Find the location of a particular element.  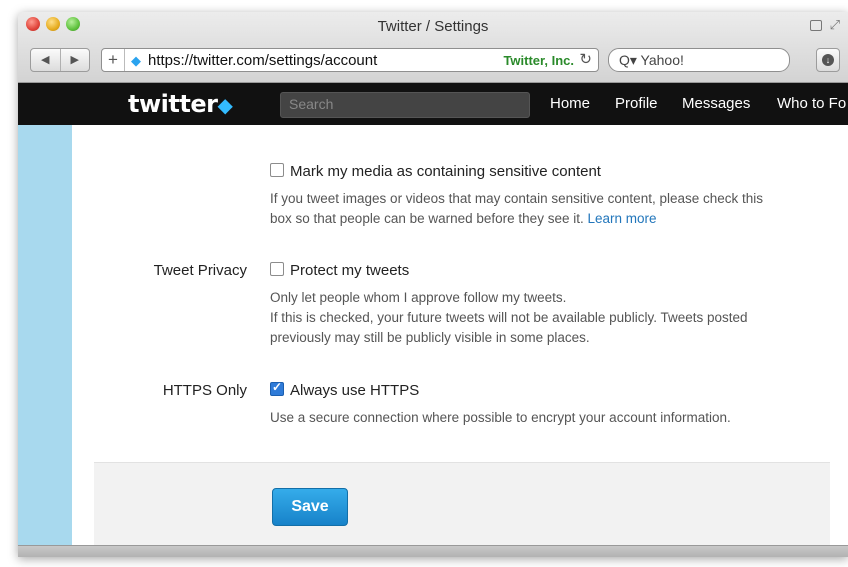

protect-tweets-option: Protect my tweets is located at coordinates (339, 270).